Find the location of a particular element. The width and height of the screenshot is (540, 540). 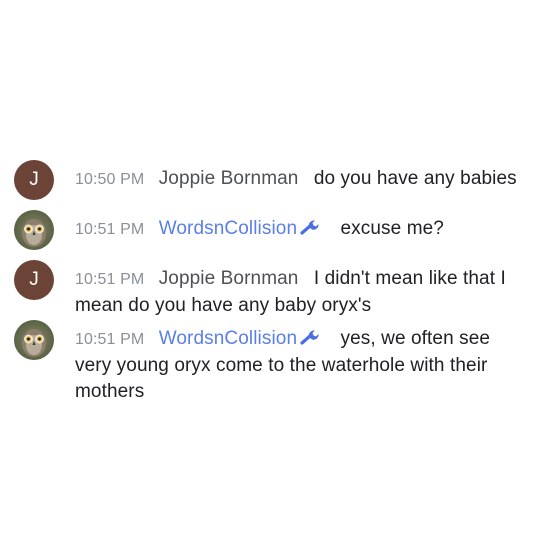

message-line: 10:51 PM WordsnCollision excuse me? is located at coordinates (297, 229).